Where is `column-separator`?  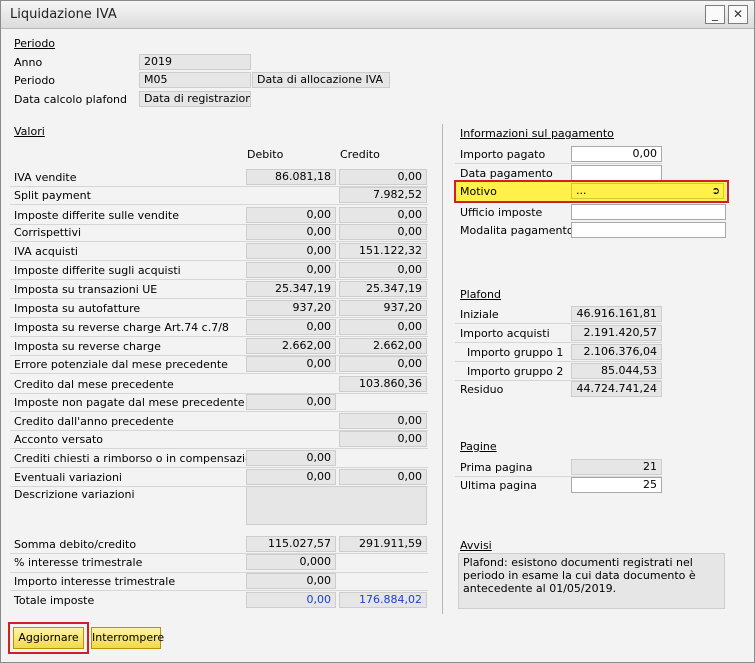
column-separator is located at coordinates (442, 369).